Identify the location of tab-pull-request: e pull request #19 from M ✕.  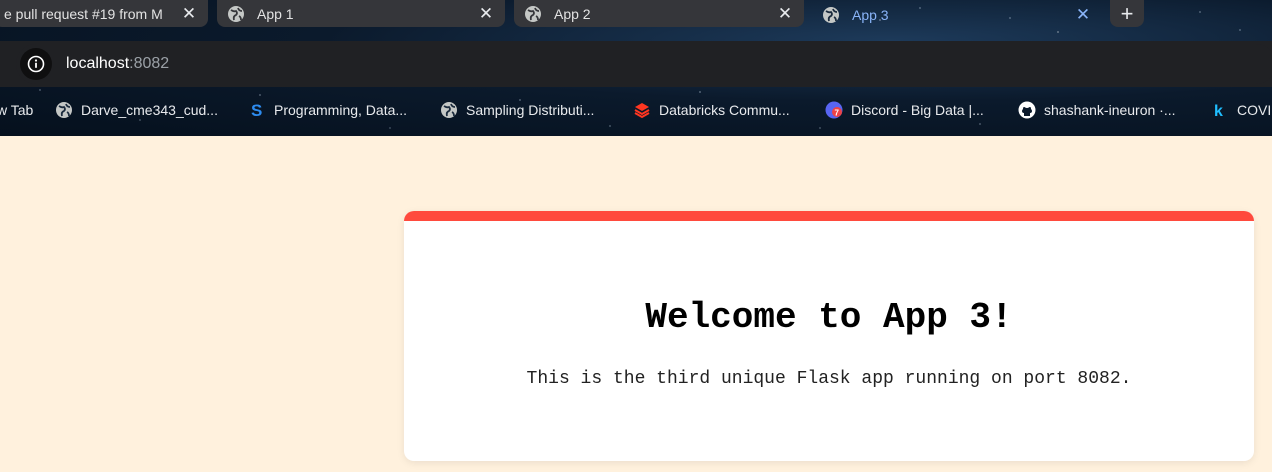
(104, 13).